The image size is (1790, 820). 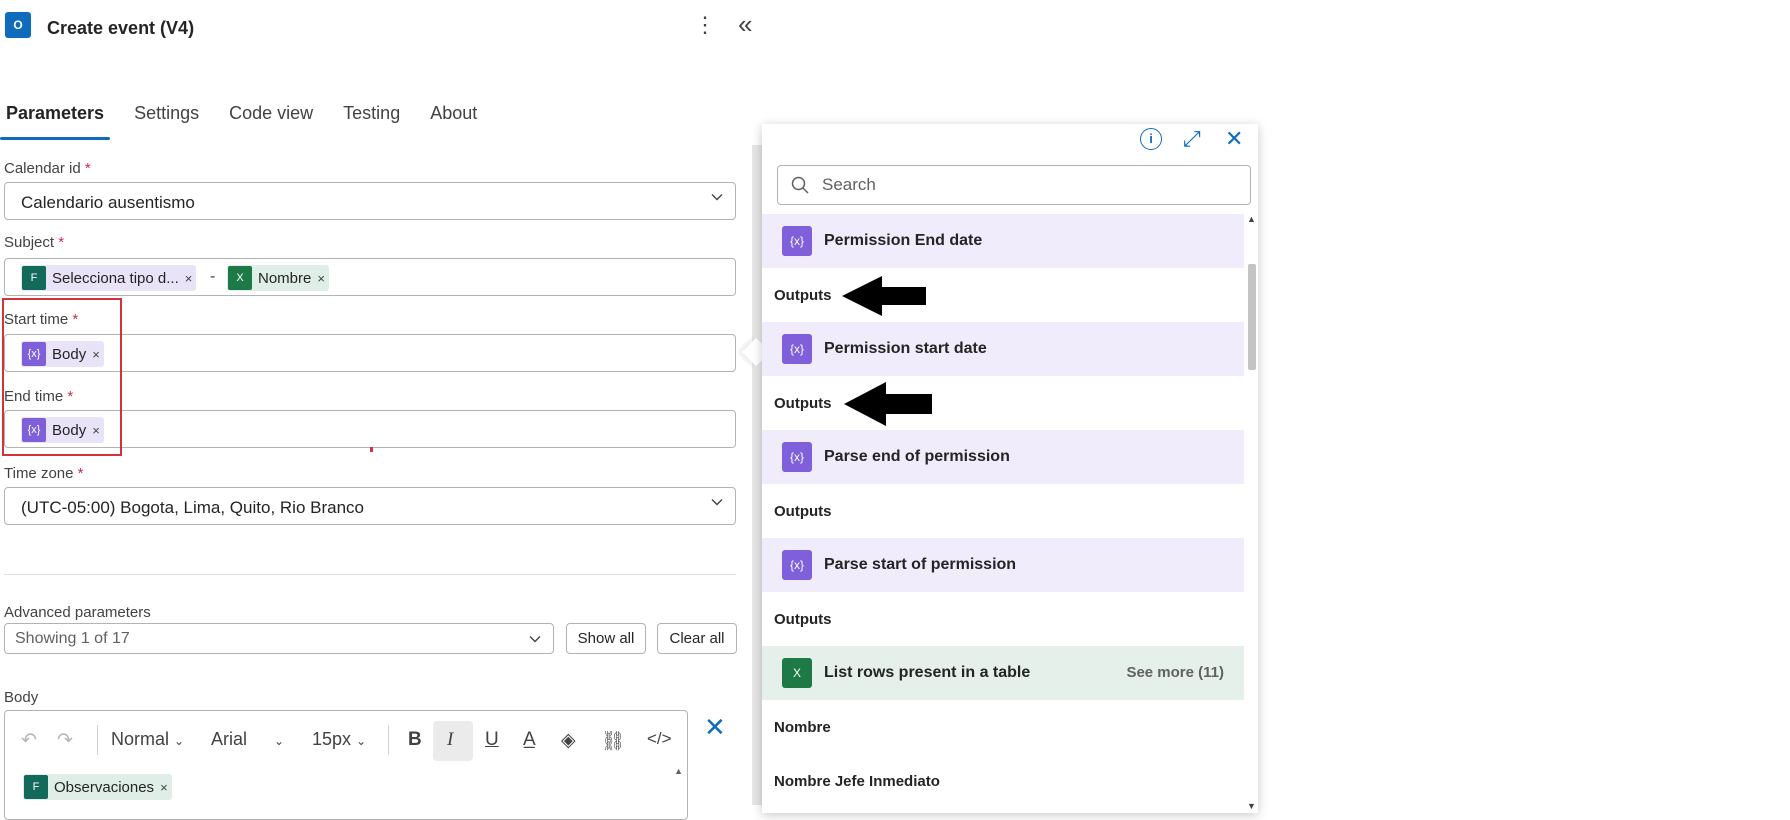 I want to click on item-label: Nombre Jefe Inmediato, so click(x=857, y=781).